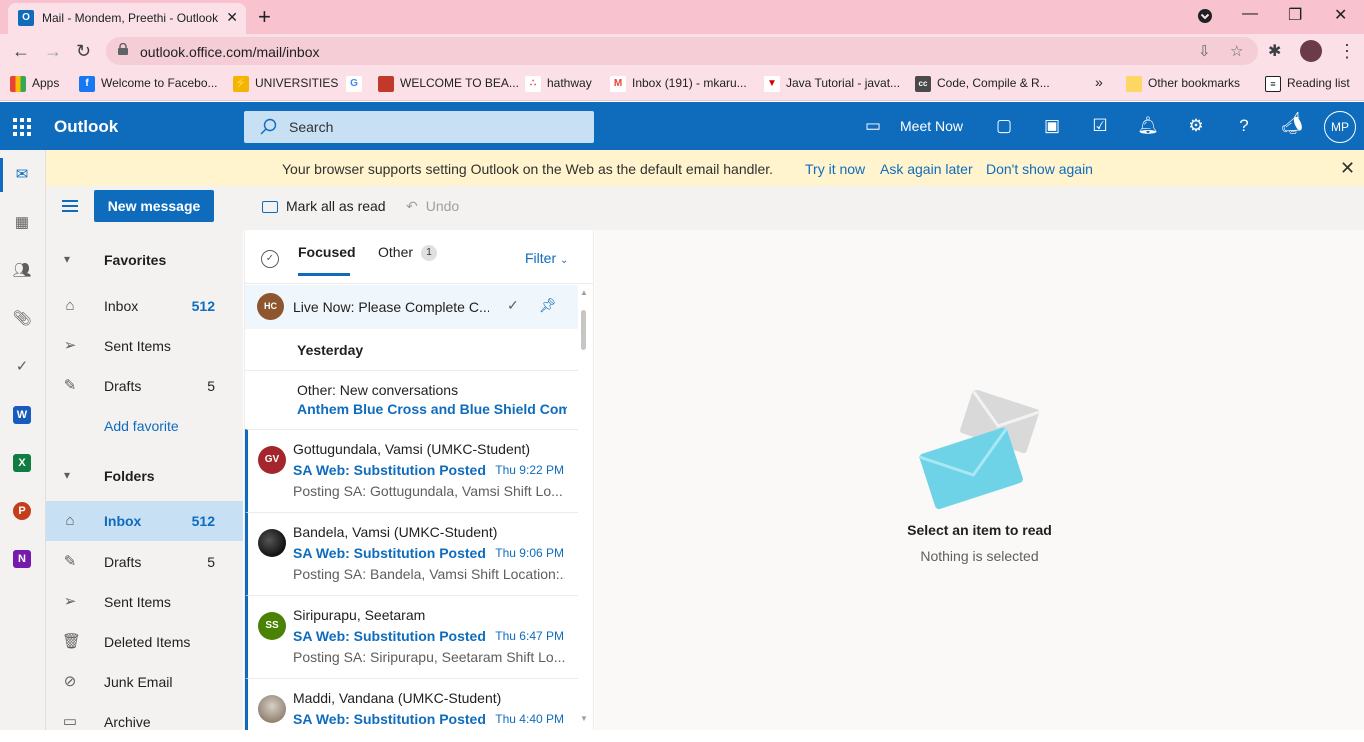 This screenshot has width=1364, height=742. What do you see at coordinates (584, 292) in the screenshot?
I see `scroll-up-icon: ▲` at bounding box center [584, 292].